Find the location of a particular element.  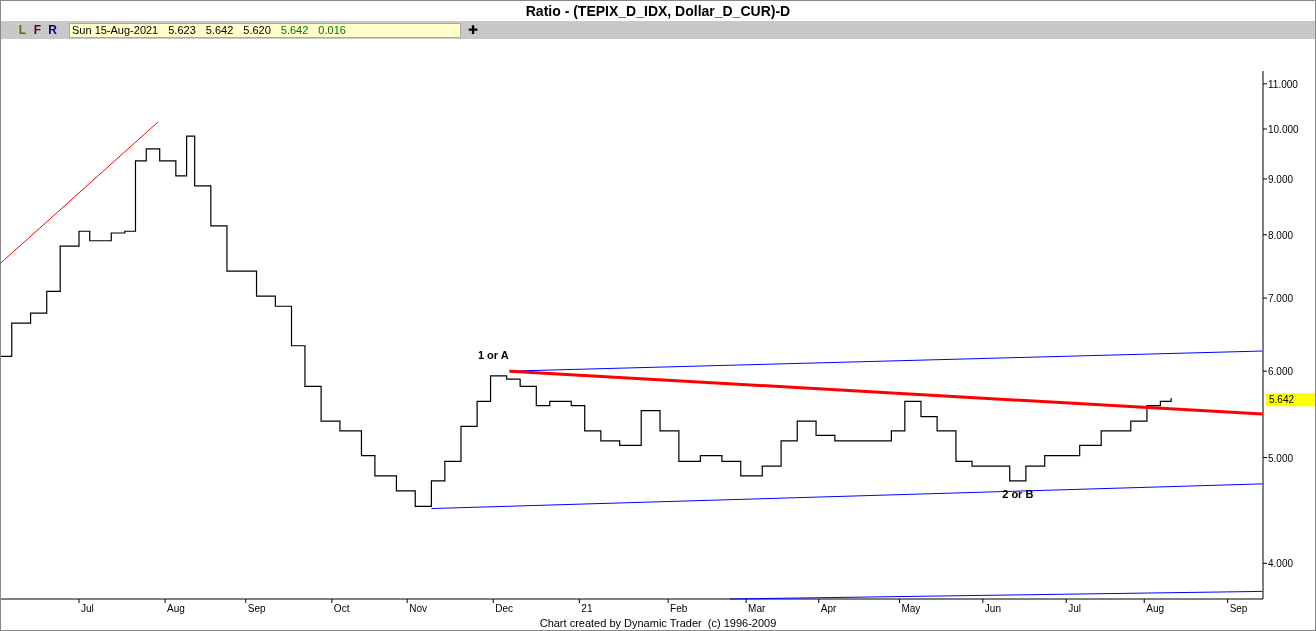

axis-tick-label: 6.000 is located at coordinates (1281, 372).